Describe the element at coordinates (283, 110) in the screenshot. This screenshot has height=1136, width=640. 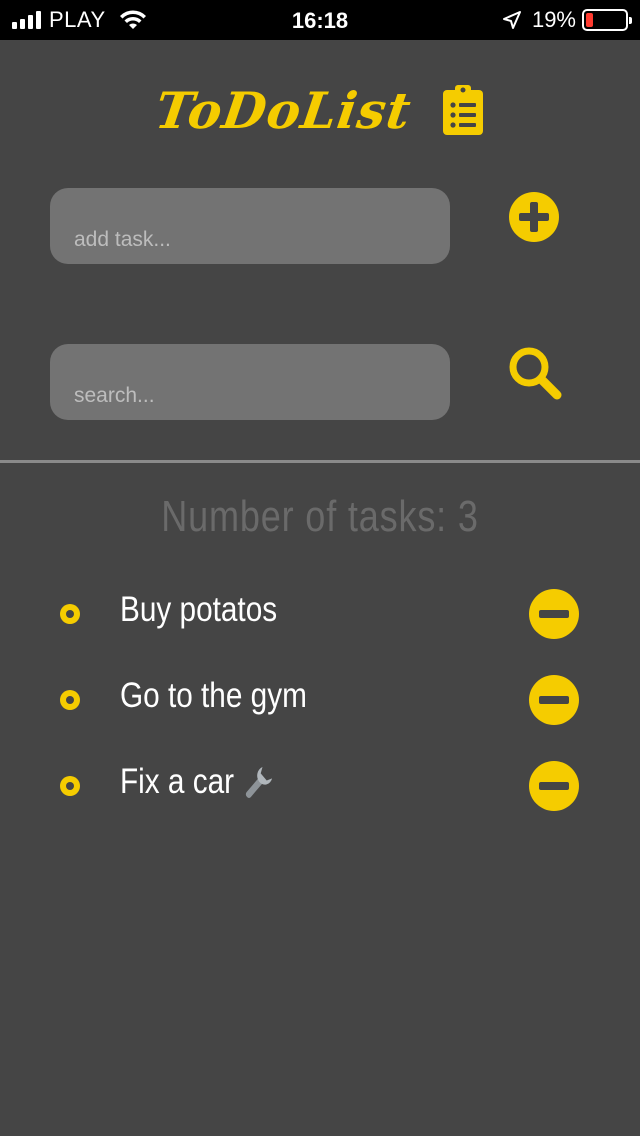
I see `app-title: ToDoList` at that location.